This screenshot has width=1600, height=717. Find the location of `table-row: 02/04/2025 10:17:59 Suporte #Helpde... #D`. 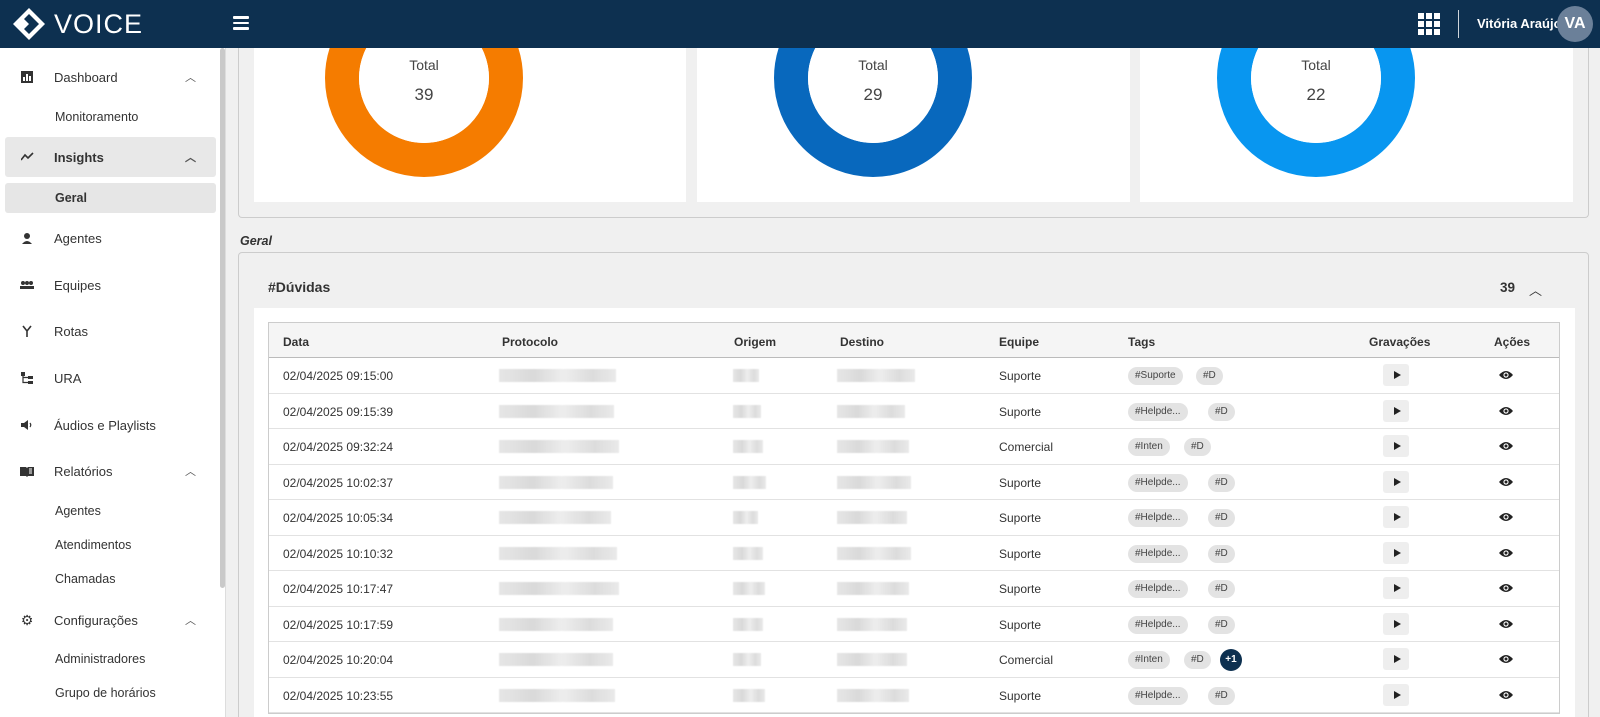

table-row: 02/04/2025 10:17:59 Suporte #Helpde... #D is located at coordinates (914, 624).